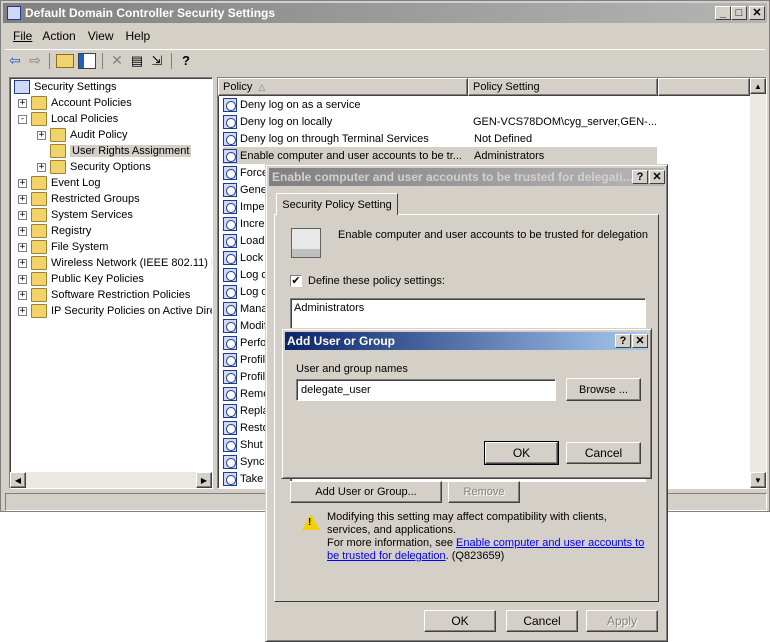 This screenshot has width=770, height=642. What do you see at coordinates (65, 87) in the screenshot?
I see `tree-root: Security Settings` at bounding box center [65, 87].